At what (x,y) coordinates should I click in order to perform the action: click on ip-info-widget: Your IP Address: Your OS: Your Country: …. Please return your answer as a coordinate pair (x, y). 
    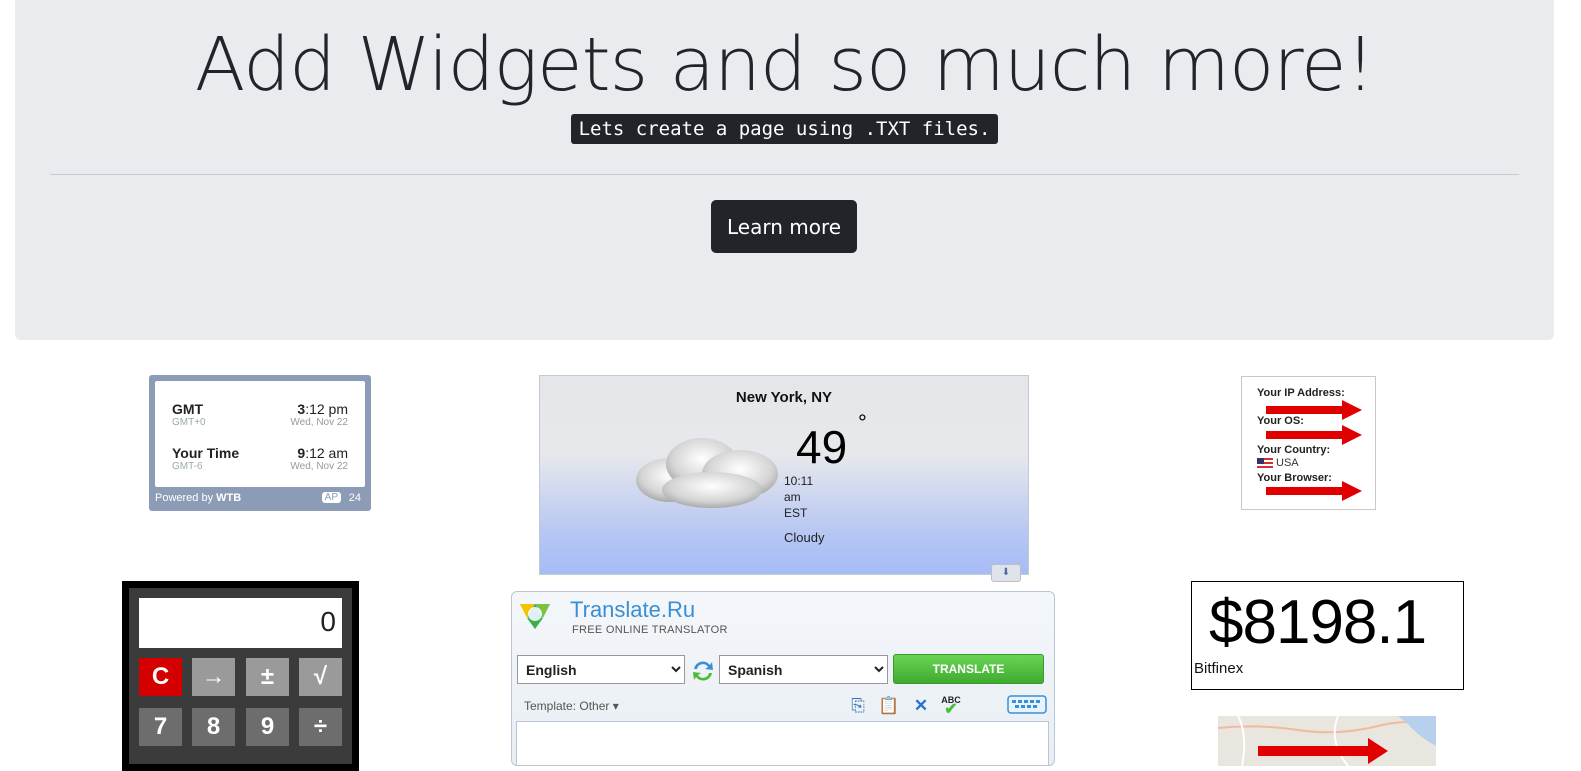
    Looking at the image, I should click on (1308, 443).